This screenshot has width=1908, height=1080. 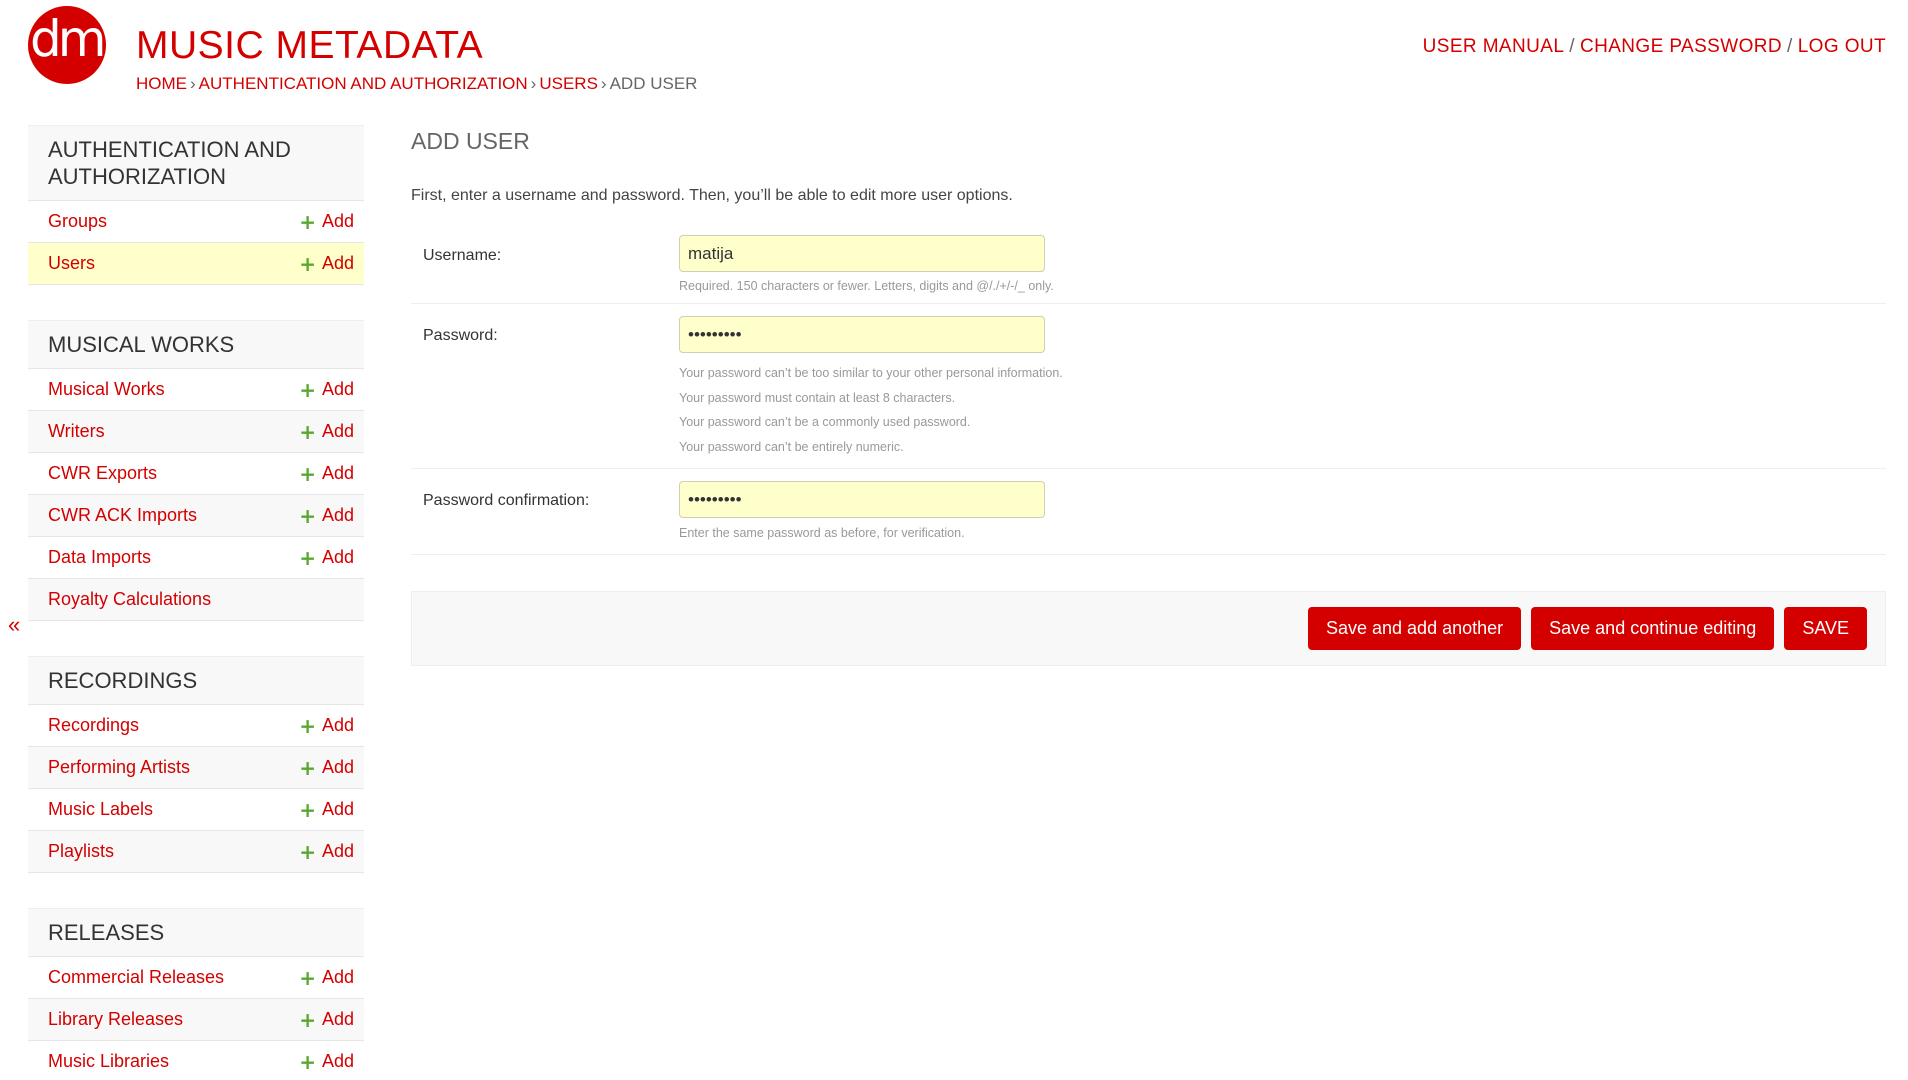 I want to click on sidebar-item-cwr-exports: CWR Exports + Add, so click(x=196, y=473).